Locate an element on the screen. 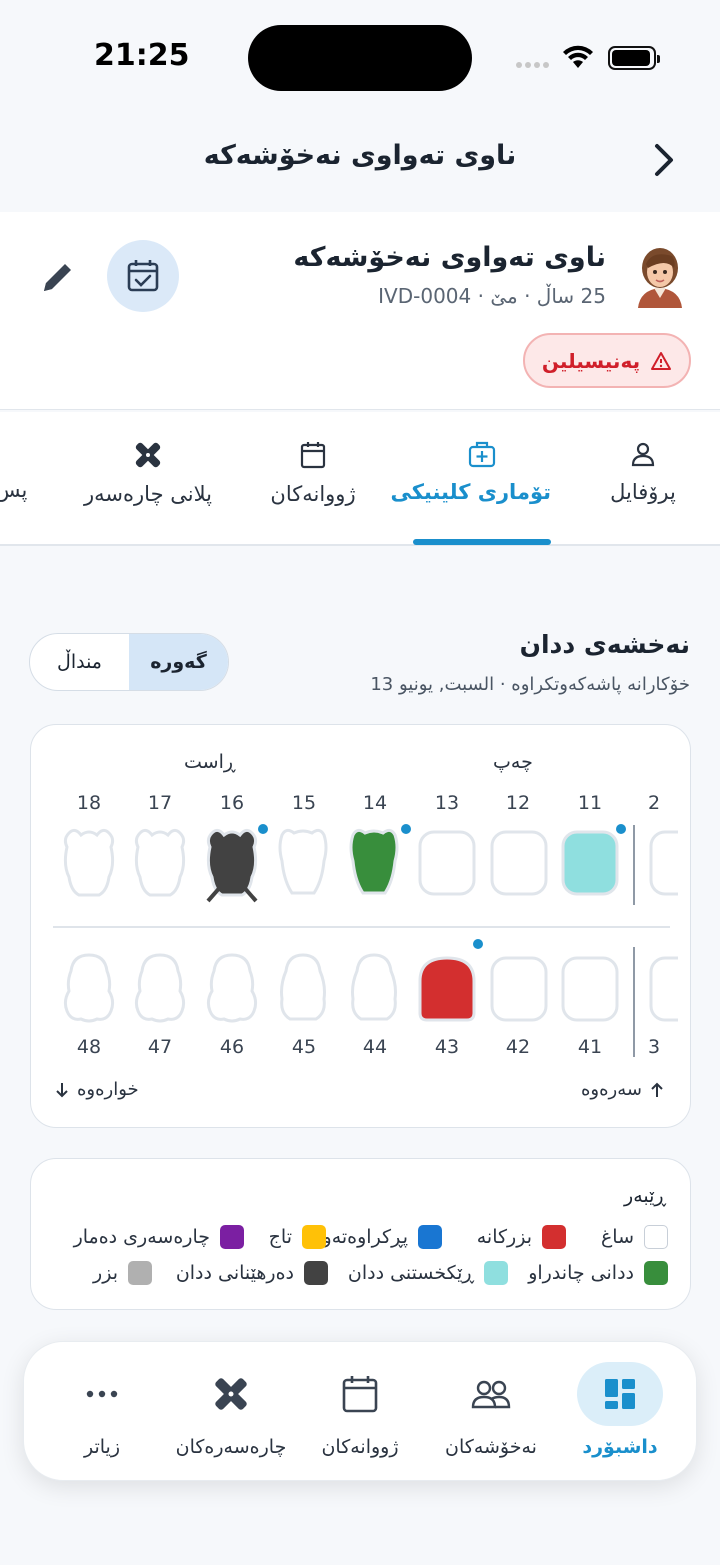  side-label-right: ڕاست is located at coordinates (210, 762).